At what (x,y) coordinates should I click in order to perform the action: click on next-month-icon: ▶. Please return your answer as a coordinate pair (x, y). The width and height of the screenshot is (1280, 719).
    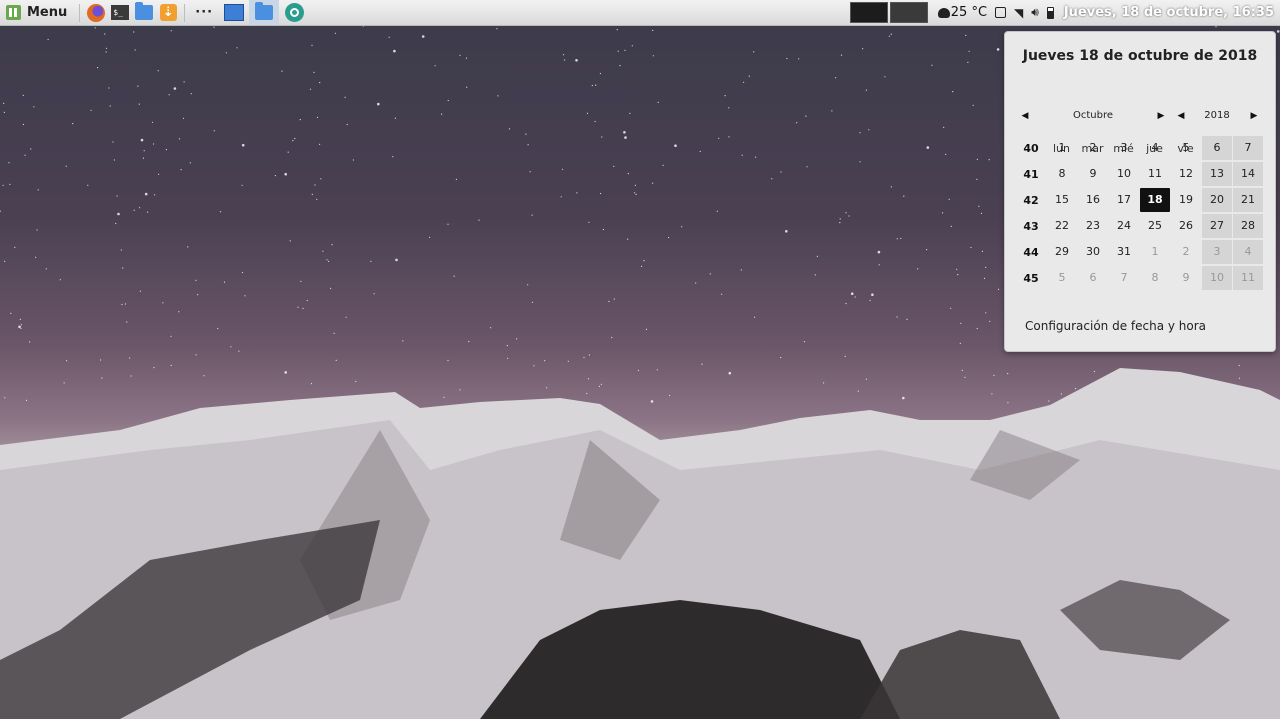
    Looking at the image, I should click on (1161, 116).